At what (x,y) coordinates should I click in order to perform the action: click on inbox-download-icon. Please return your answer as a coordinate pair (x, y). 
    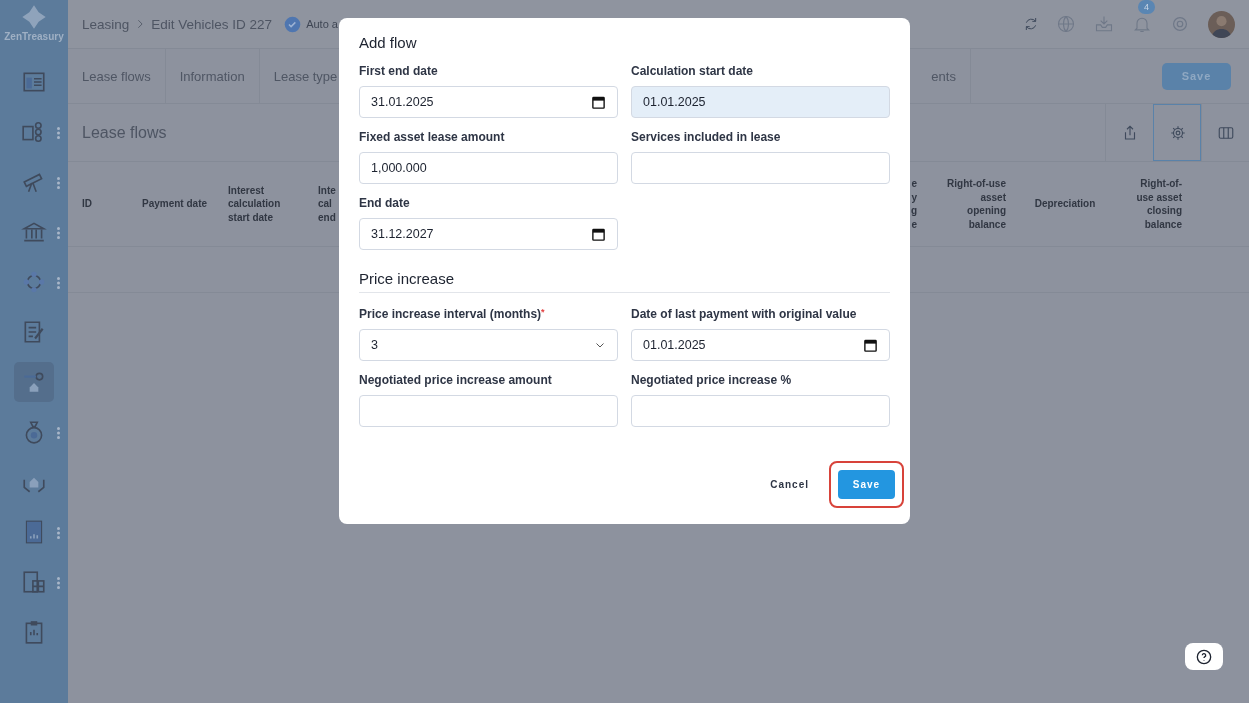
    Looking at the image, I should click on (1104, 24).